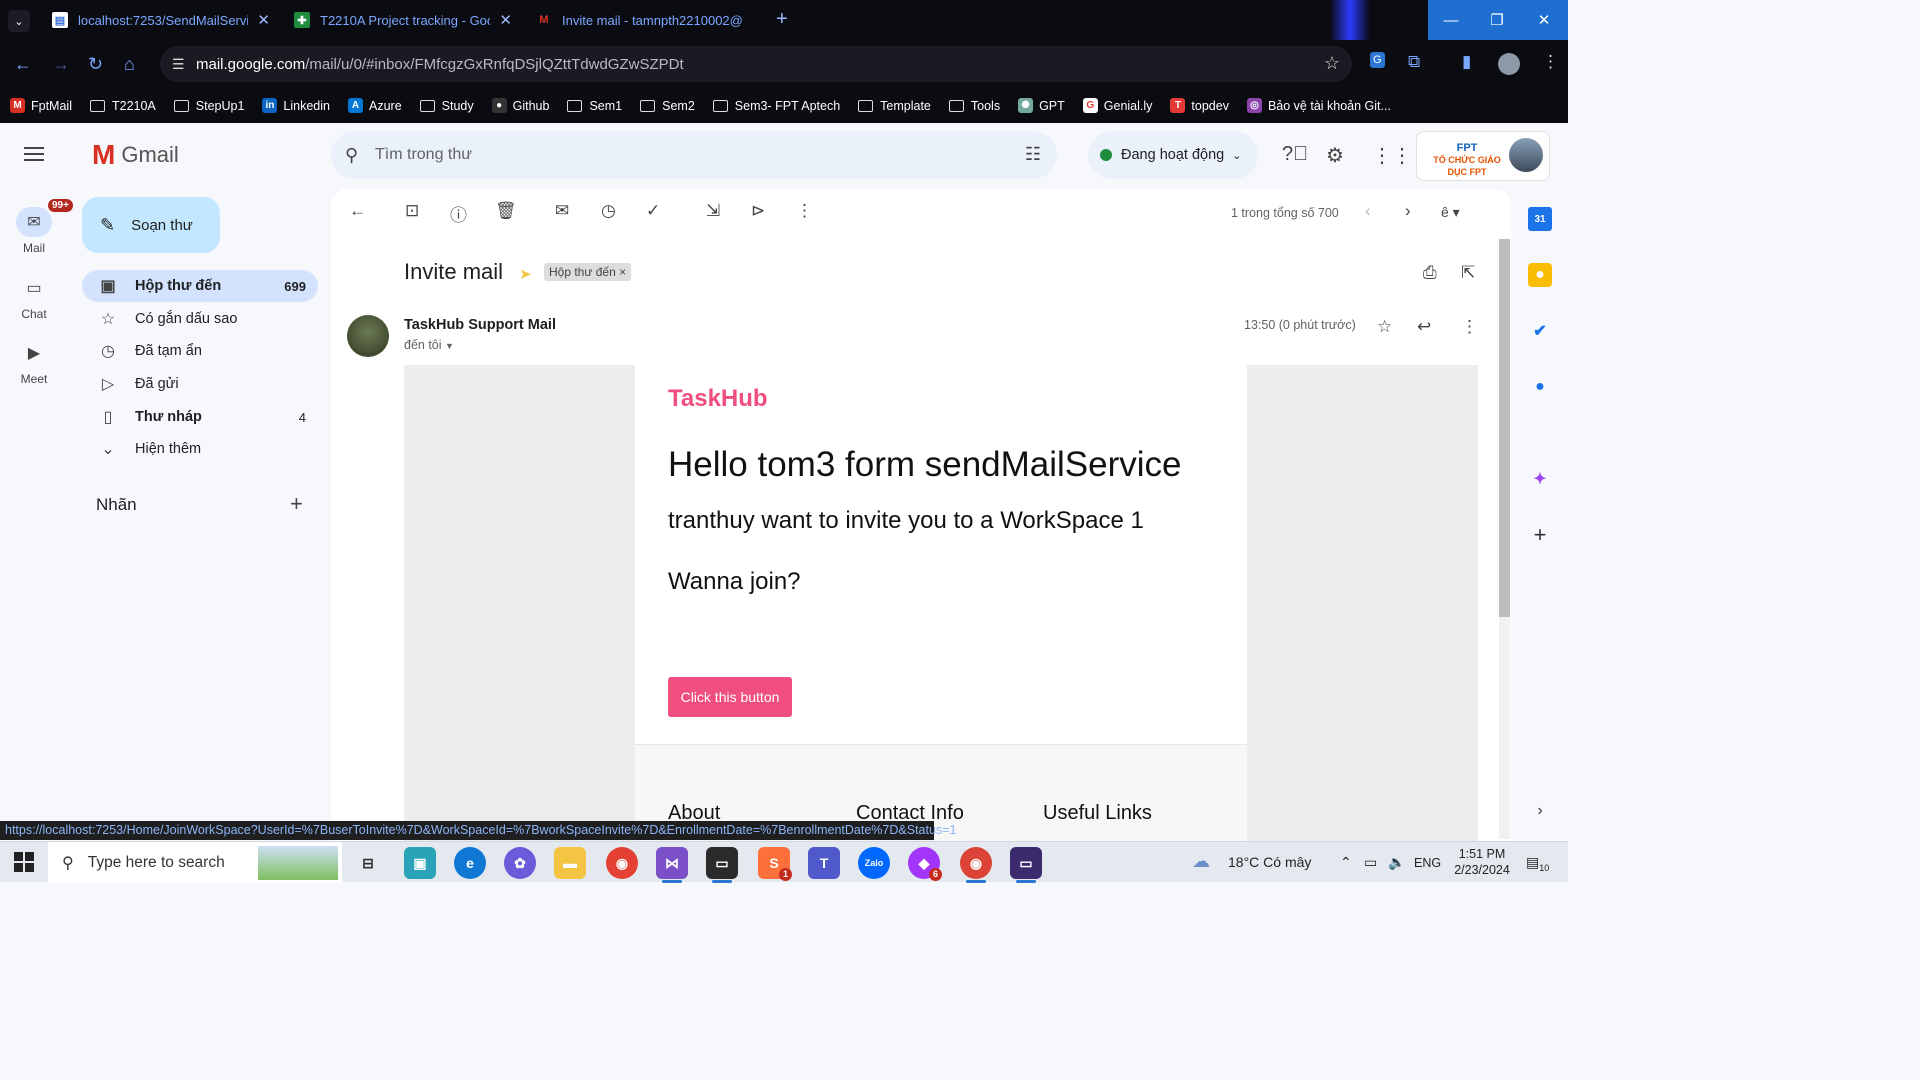  I want to click on scrollbar, so click(1504, 539).